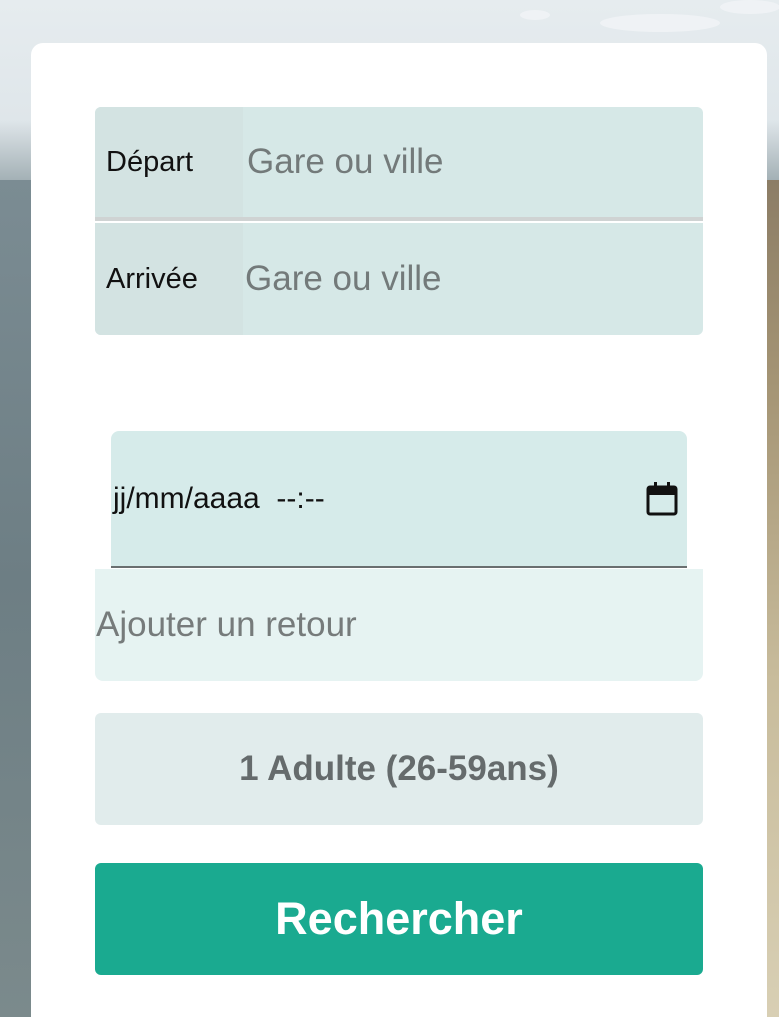  What do you see at coordinates (473, 162) in the screenshot?
I see `departure-input: Gare ou ville` at bounding box center [473, 162].